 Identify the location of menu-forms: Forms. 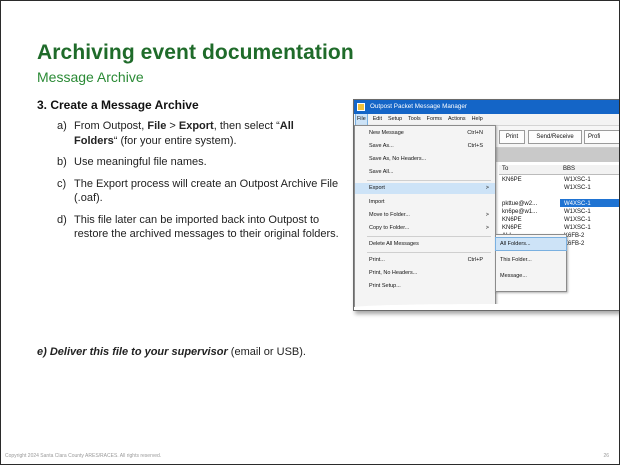
(434, 119).